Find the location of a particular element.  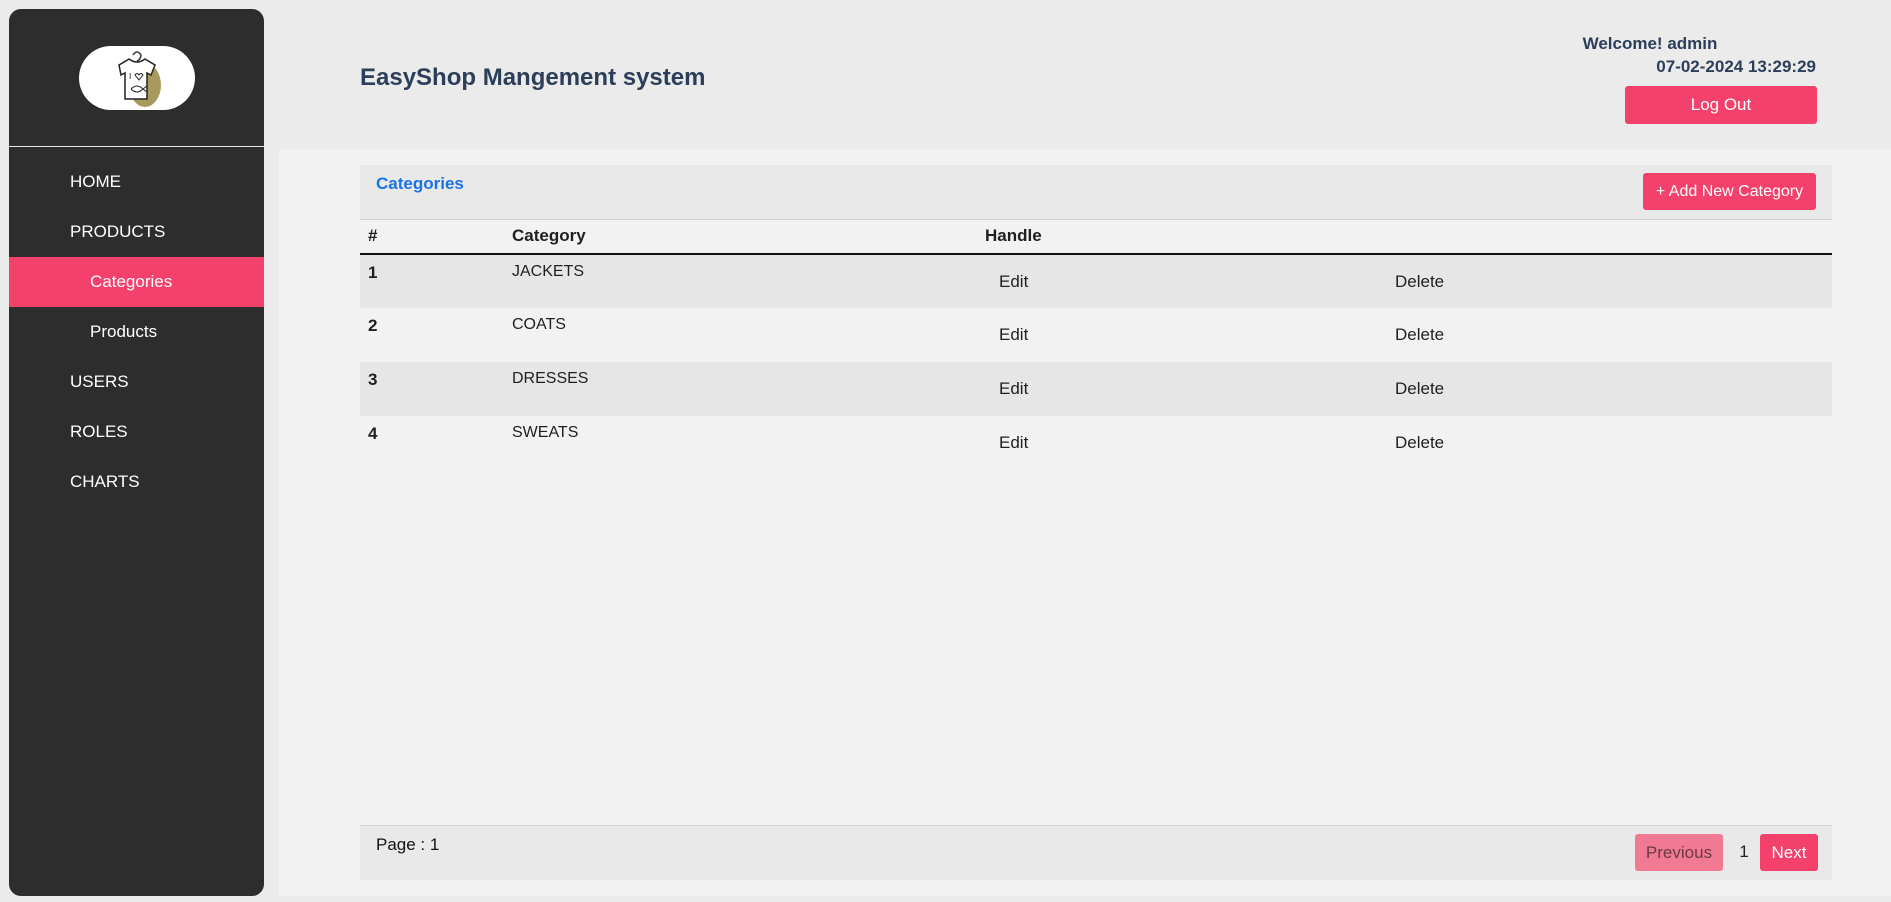

row-number: 1 is located at coordinates (432, 281).